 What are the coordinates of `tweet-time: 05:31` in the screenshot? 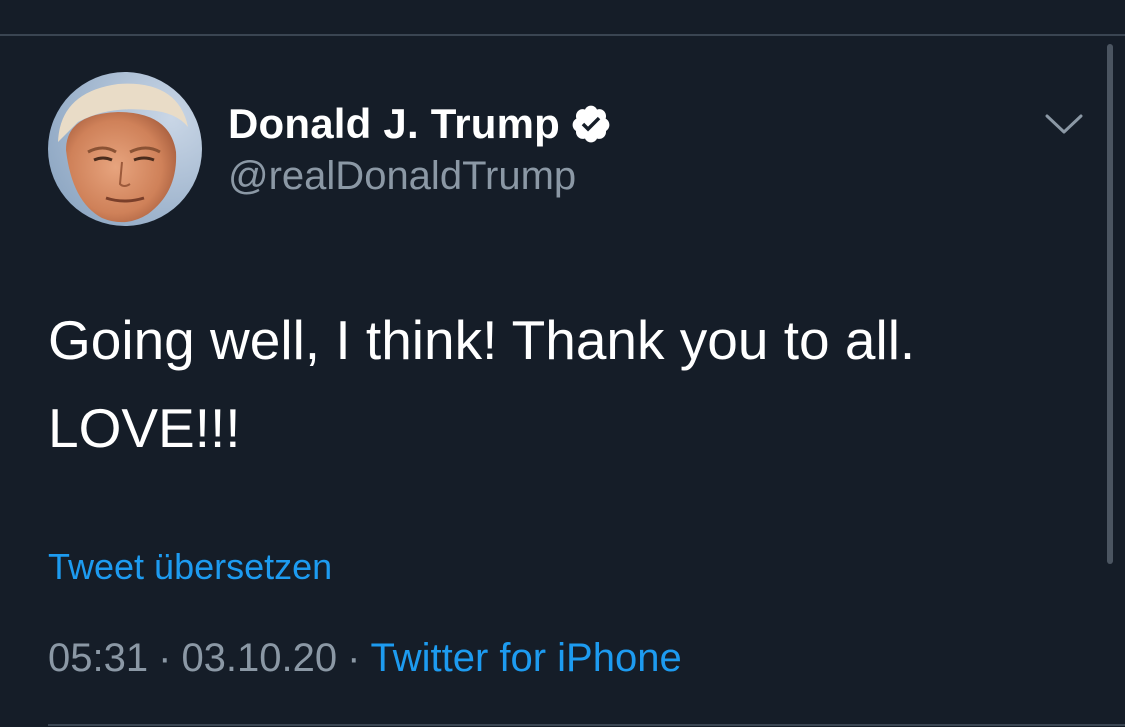 It's located at (98, 658).